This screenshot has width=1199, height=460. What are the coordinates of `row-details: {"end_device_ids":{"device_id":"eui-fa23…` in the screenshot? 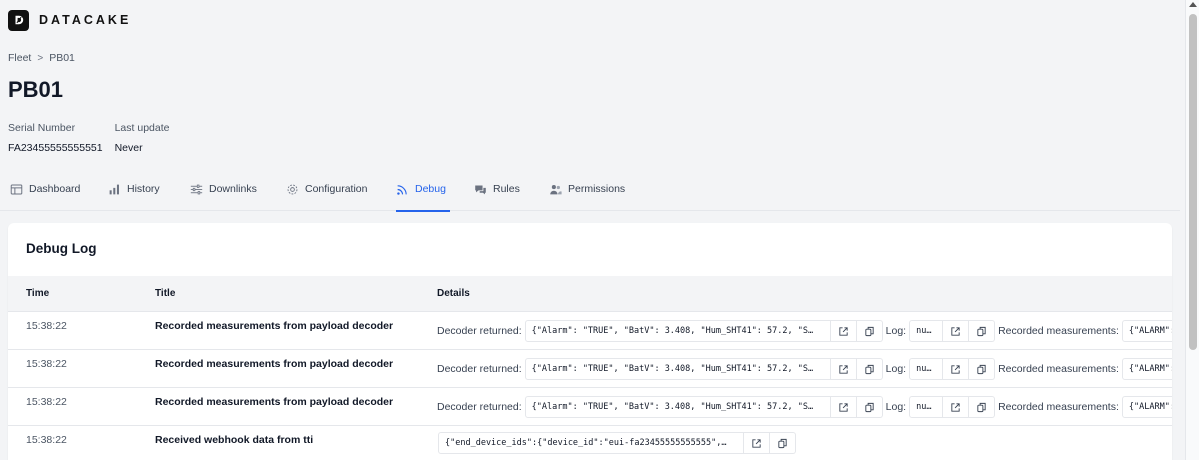 It's located at (616, 443).